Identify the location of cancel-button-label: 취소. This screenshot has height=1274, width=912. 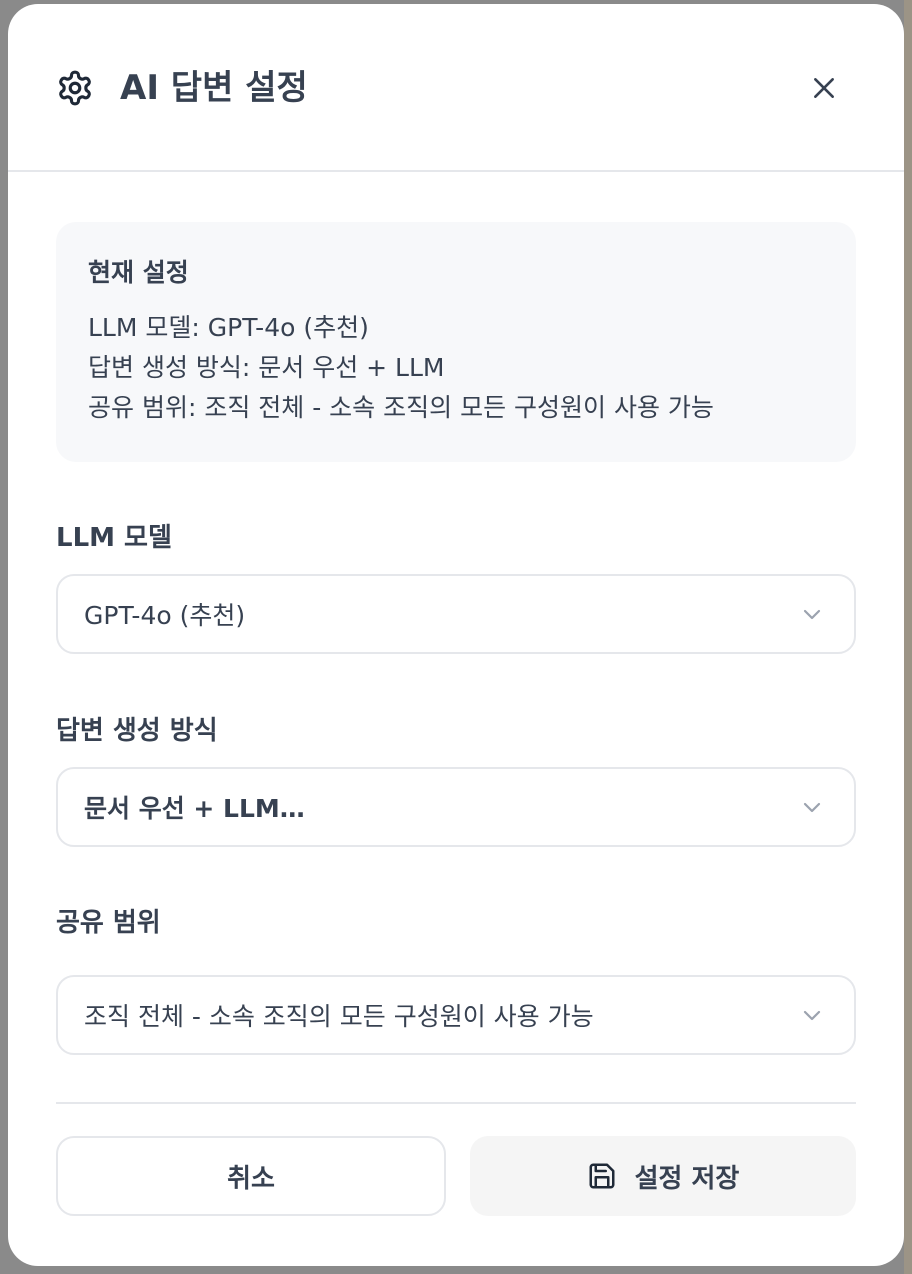
(251, 1178).